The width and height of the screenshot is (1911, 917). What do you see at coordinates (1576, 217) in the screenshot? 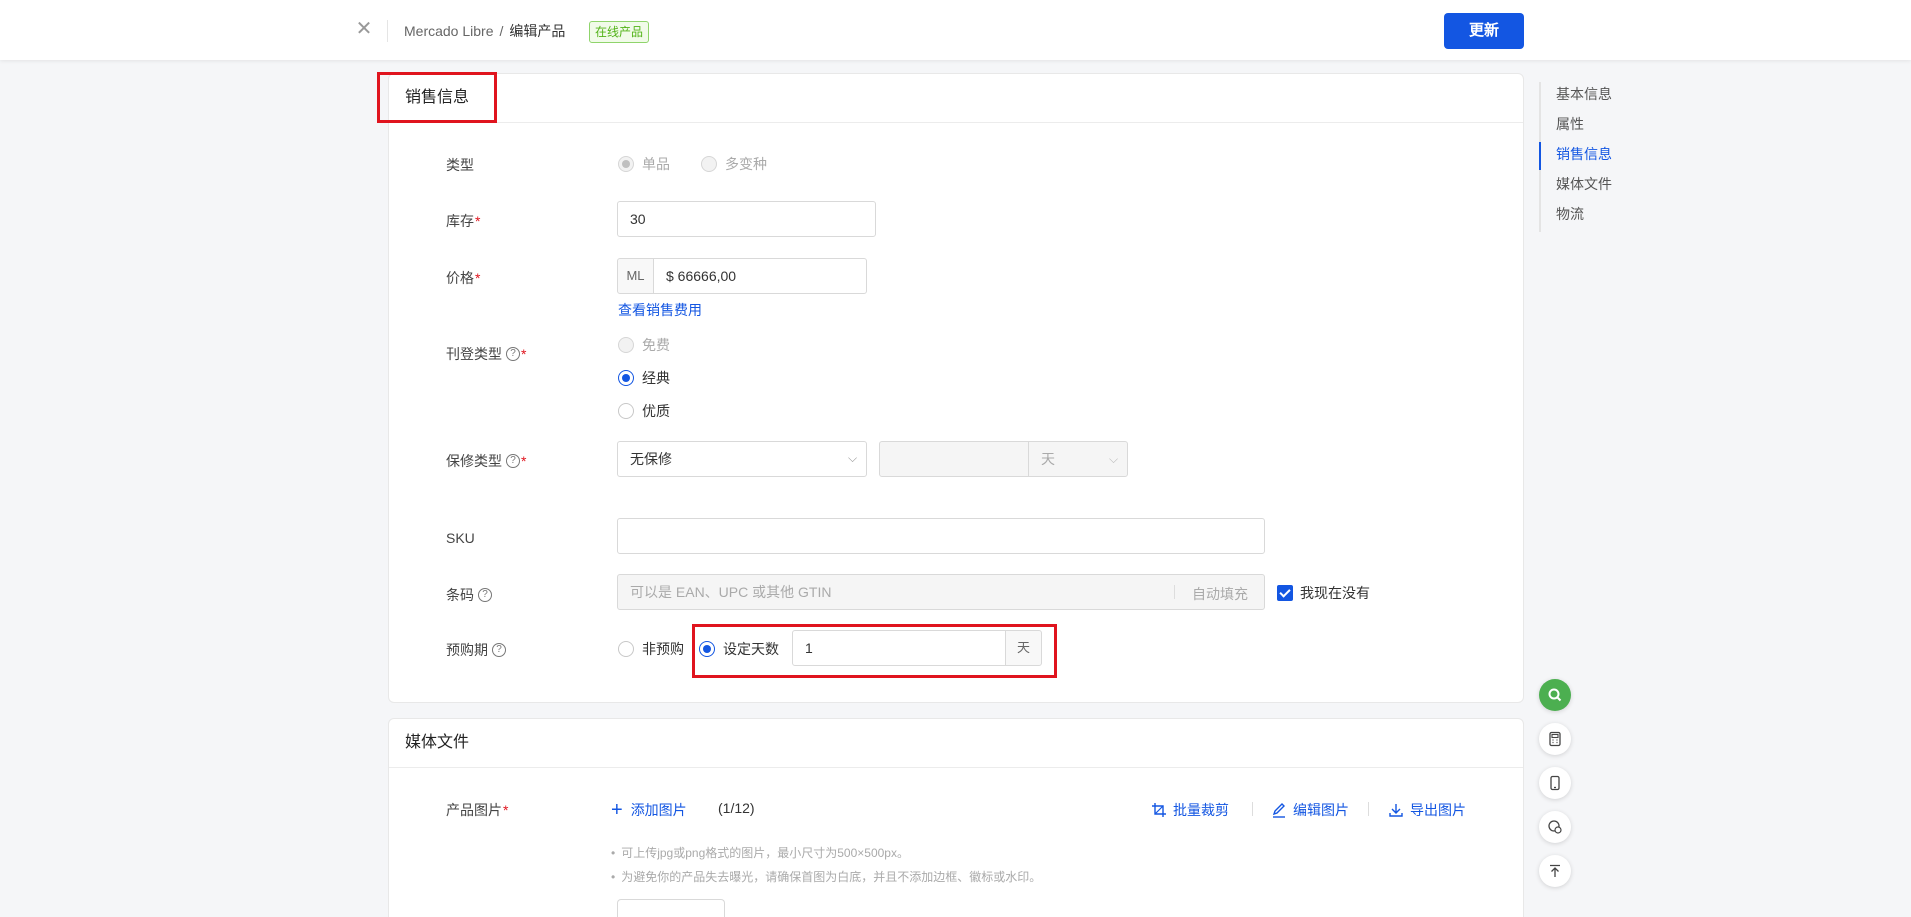
I see `nav-item-logistics: 物流` at bounding box center [1576, 217].